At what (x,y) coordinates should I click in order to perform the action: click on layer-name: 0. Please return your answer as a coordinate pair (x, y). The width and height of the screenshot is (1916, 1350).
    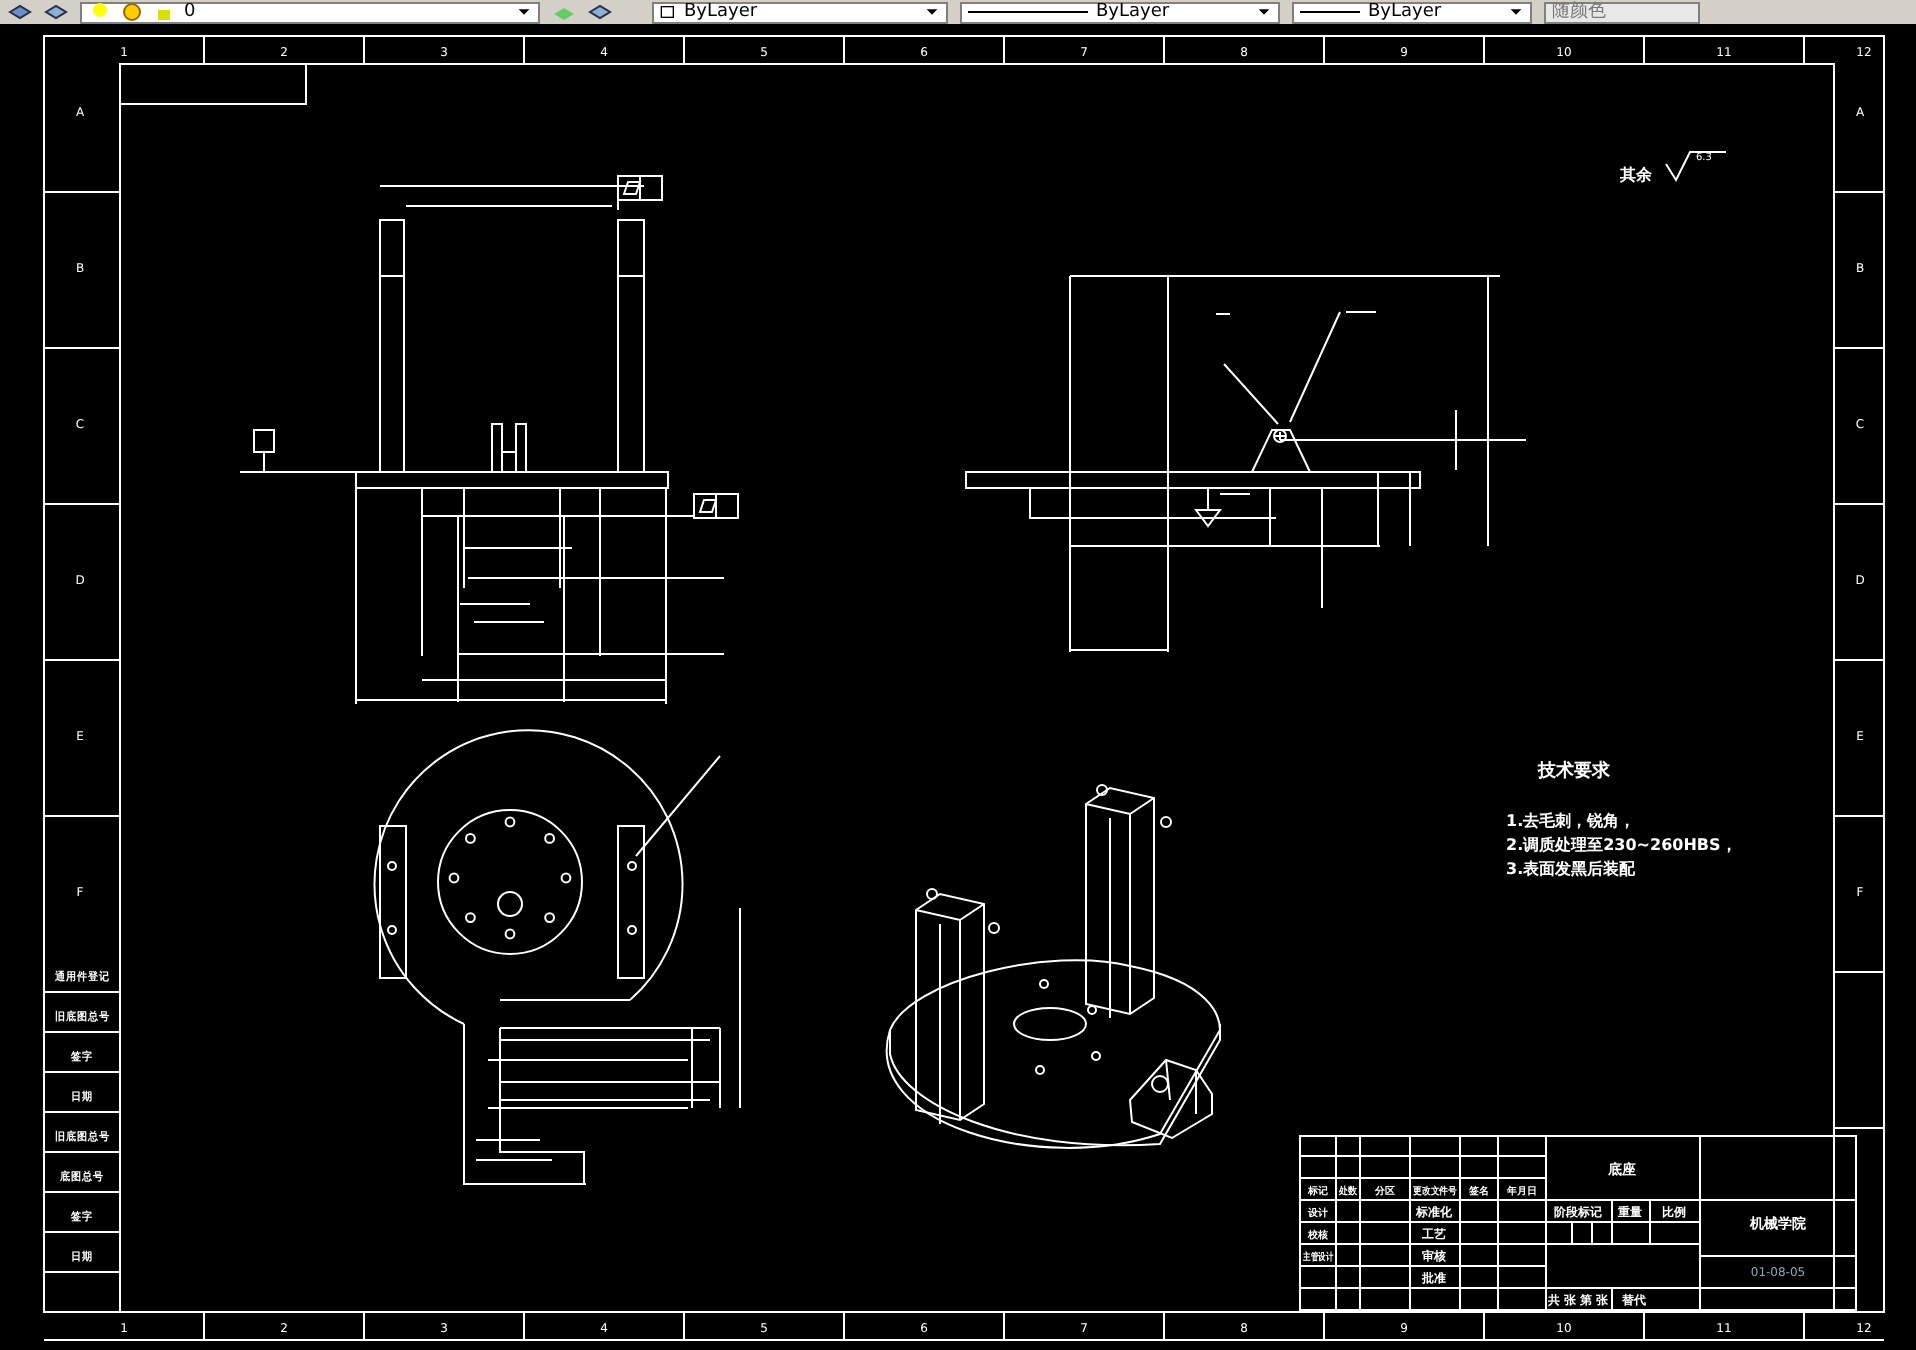
    Looking at the image, I should click on (191, 12).